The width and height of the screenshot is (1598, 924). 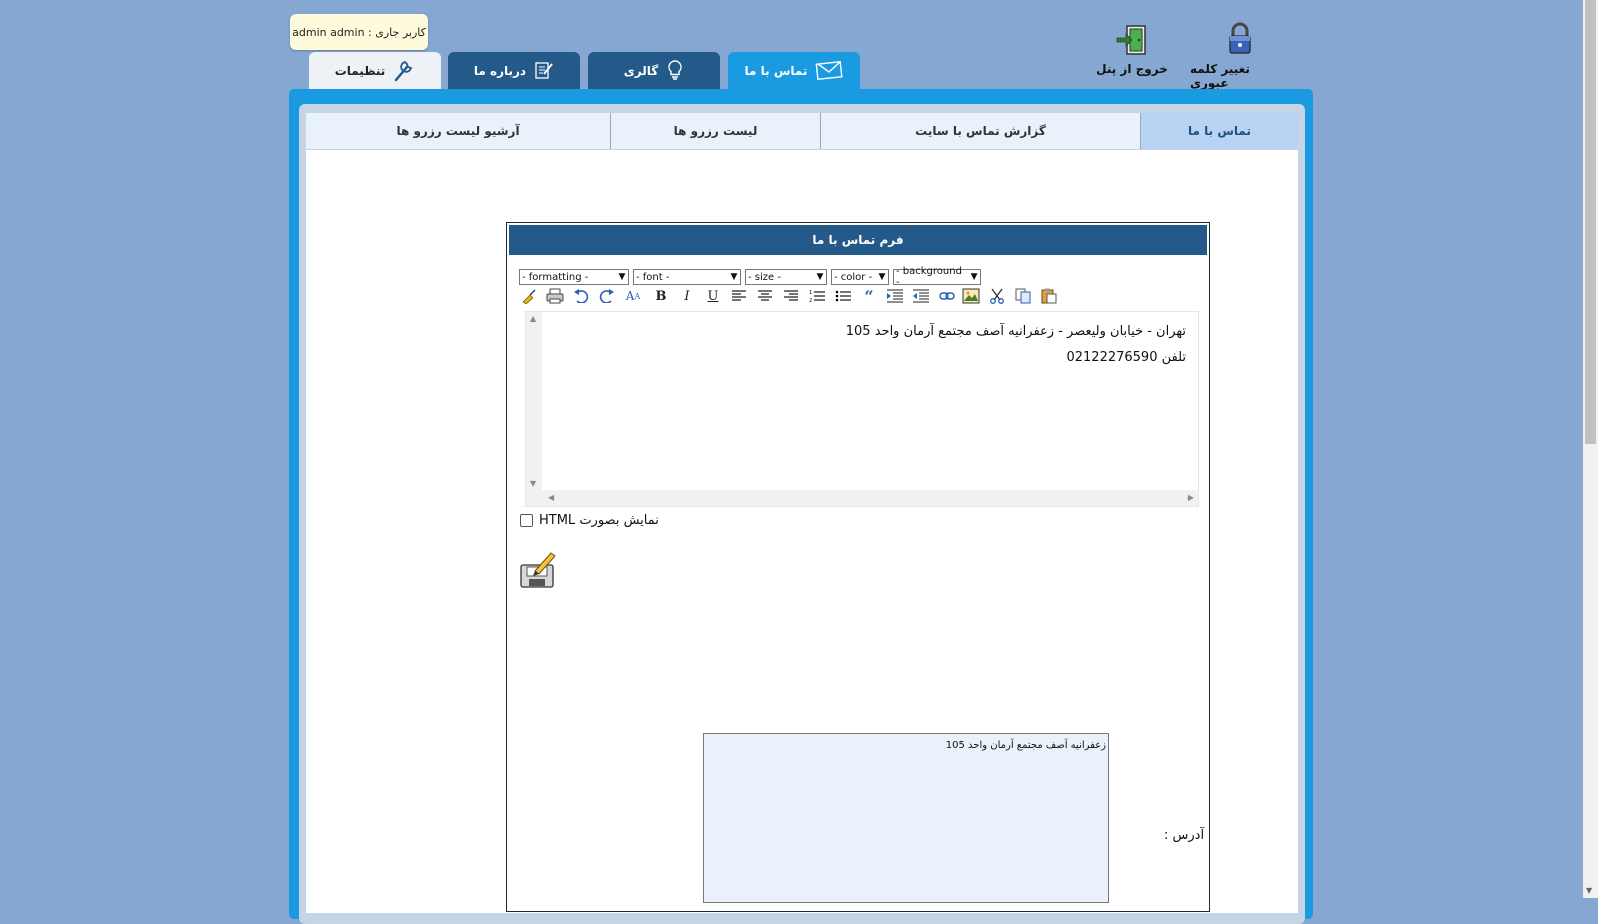 What do you see at coordinates (555, 277) in the screenshot?
I see `select-value: - formatting -` at bounding box center [555, 277].